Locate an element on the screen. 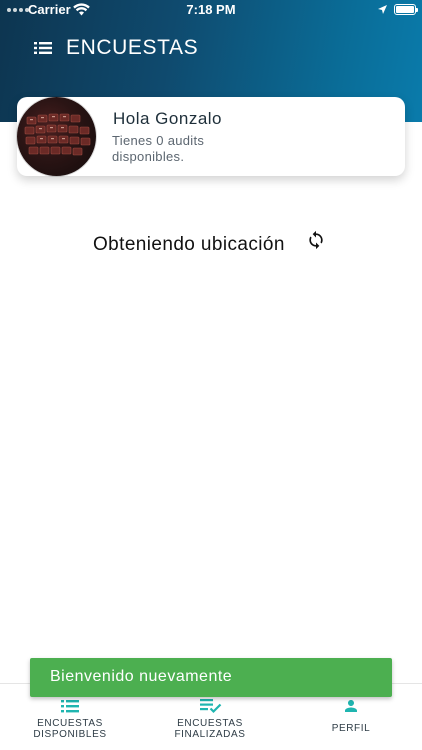 The image size is (422, 750). tab-label-line2: FINALIZADAS is located at coordinates (210, 734).